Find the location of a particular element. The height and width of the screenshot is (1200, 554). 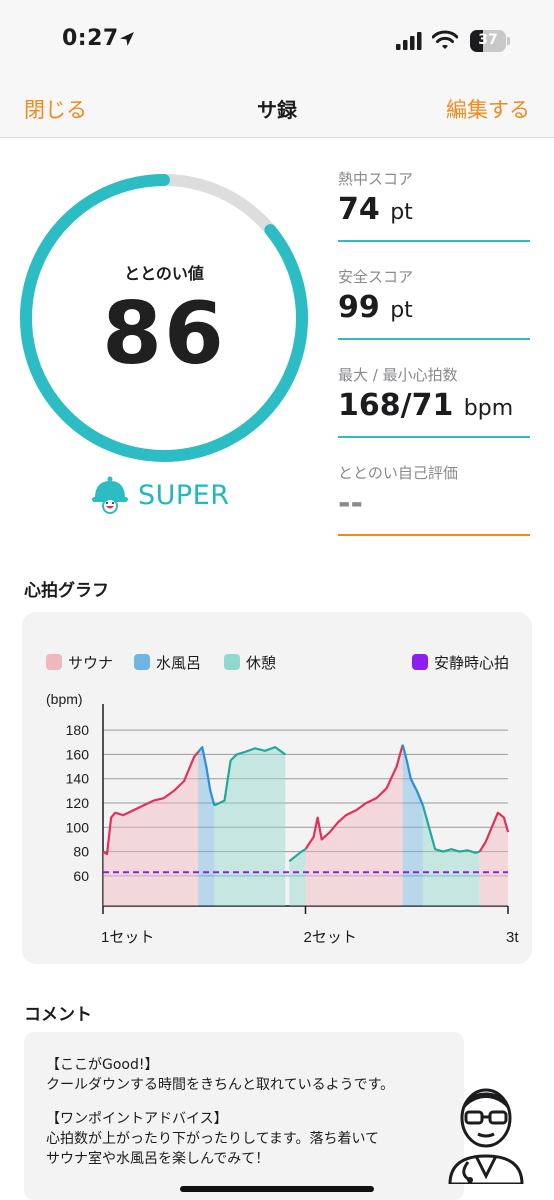

home-indicator is located at coordinates (277, 1189).